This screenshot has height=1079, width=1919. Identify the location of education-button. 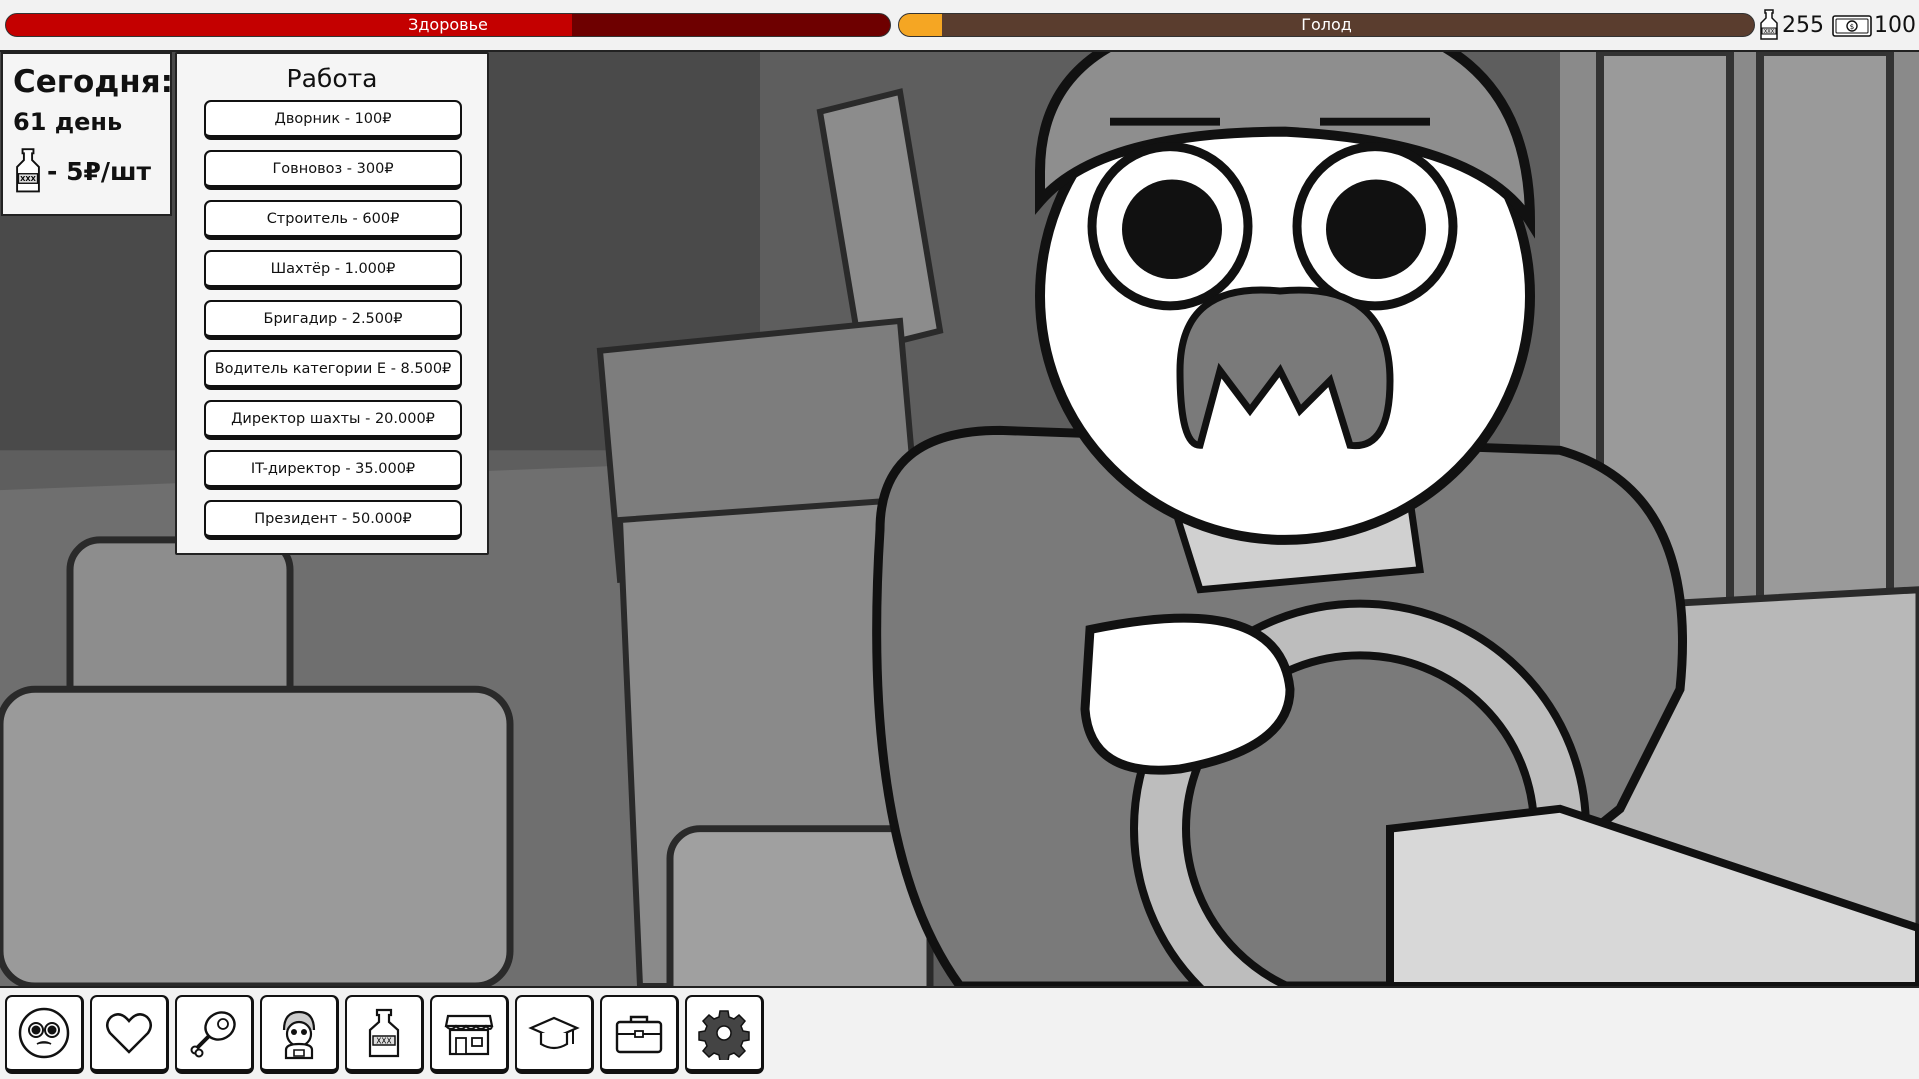
(554, 1034).